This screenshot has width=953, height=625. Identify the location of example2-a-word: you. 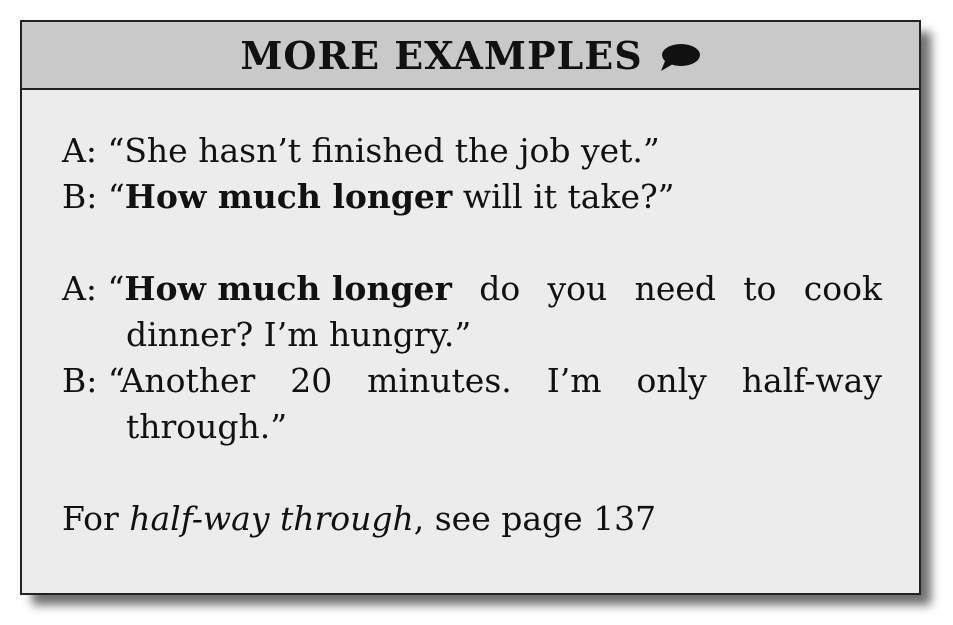
(577, 288).